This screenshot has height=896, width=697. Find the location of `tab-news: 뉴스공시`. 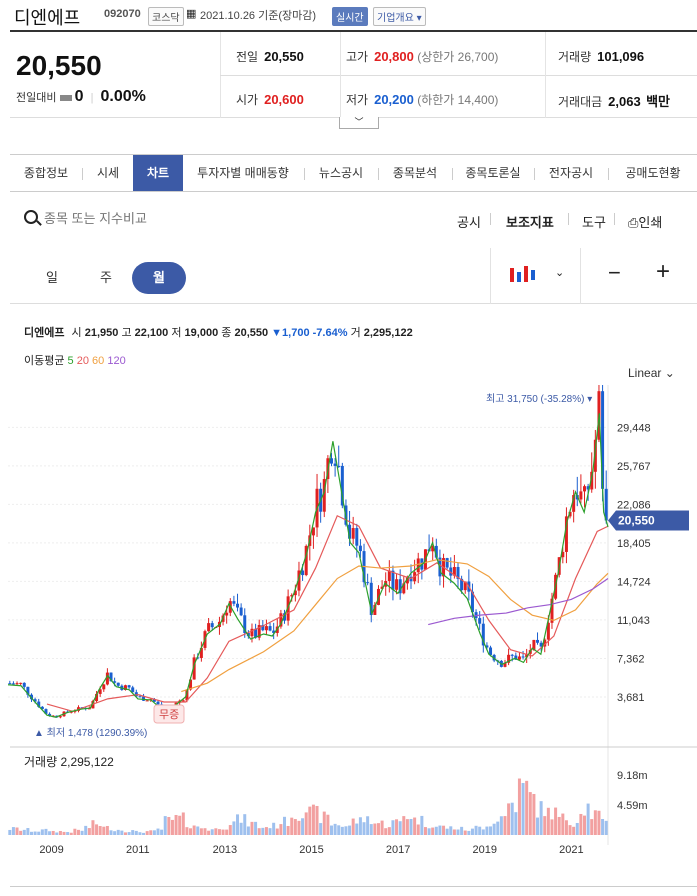

tab-news: 뉴스공시 is located at coordinates (341, 173).